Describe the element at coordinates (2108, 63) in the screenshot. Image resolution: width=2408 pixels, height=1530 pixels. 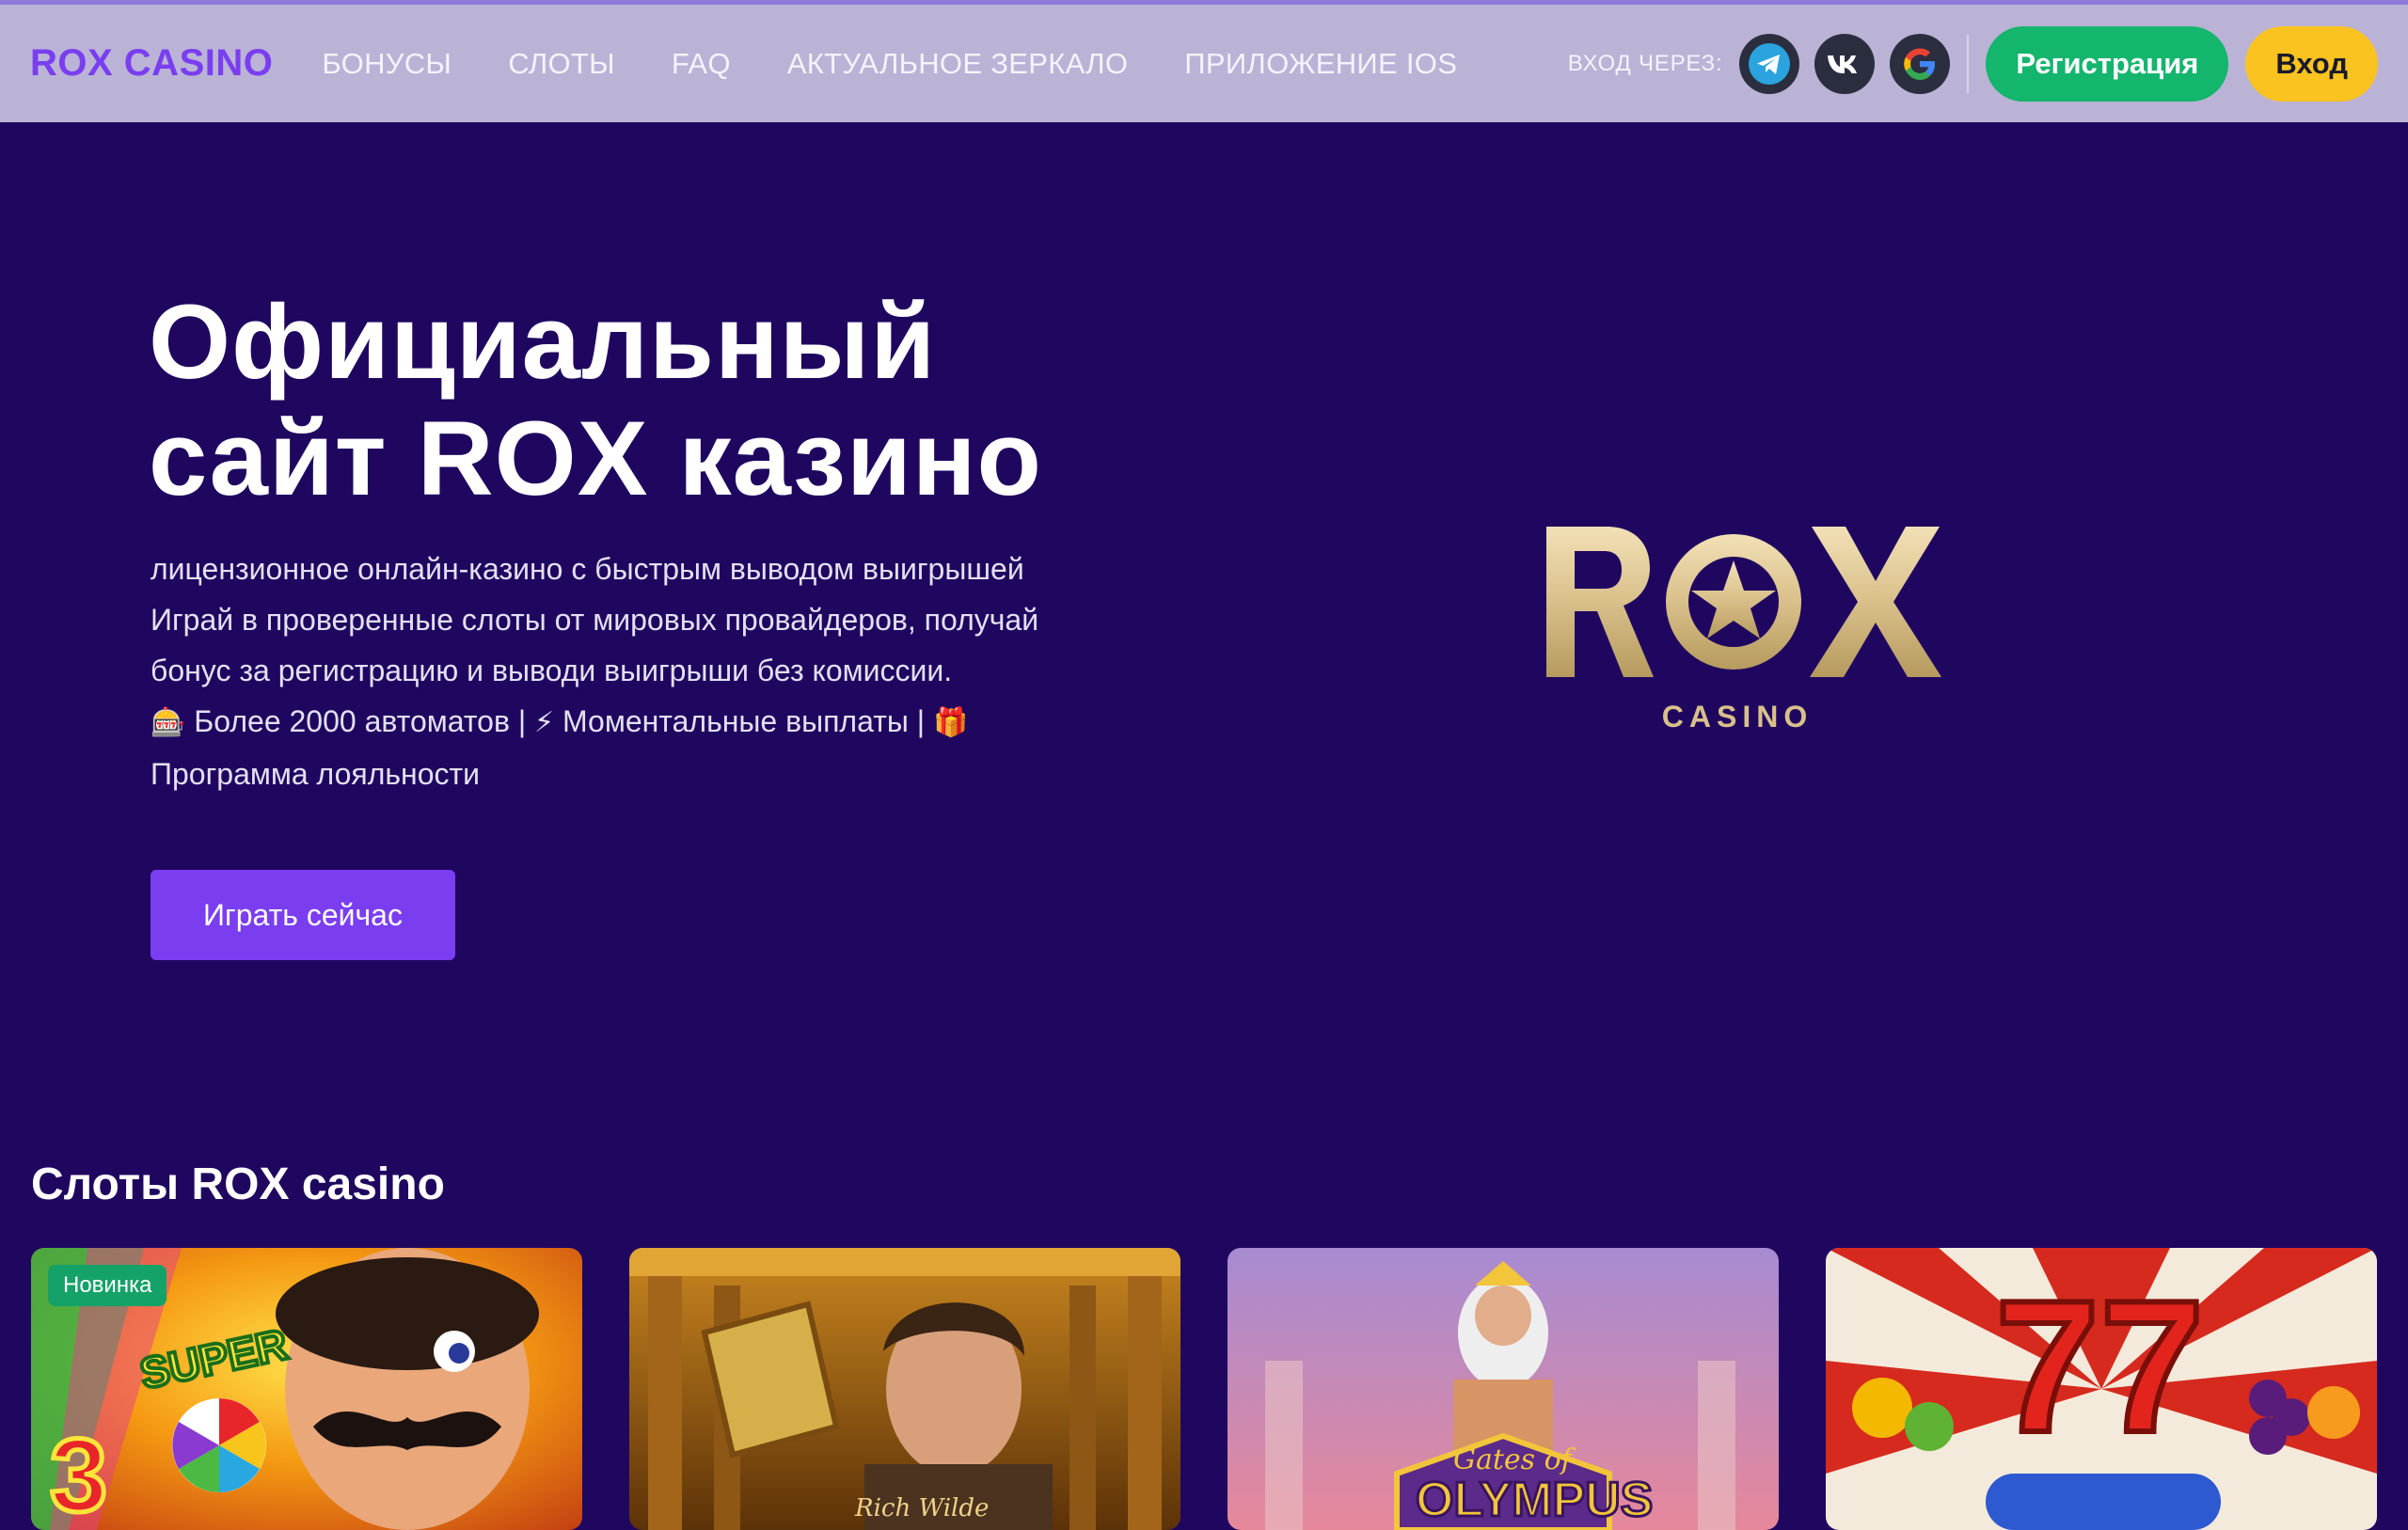
I see `register-button: Регистрация` at that location.